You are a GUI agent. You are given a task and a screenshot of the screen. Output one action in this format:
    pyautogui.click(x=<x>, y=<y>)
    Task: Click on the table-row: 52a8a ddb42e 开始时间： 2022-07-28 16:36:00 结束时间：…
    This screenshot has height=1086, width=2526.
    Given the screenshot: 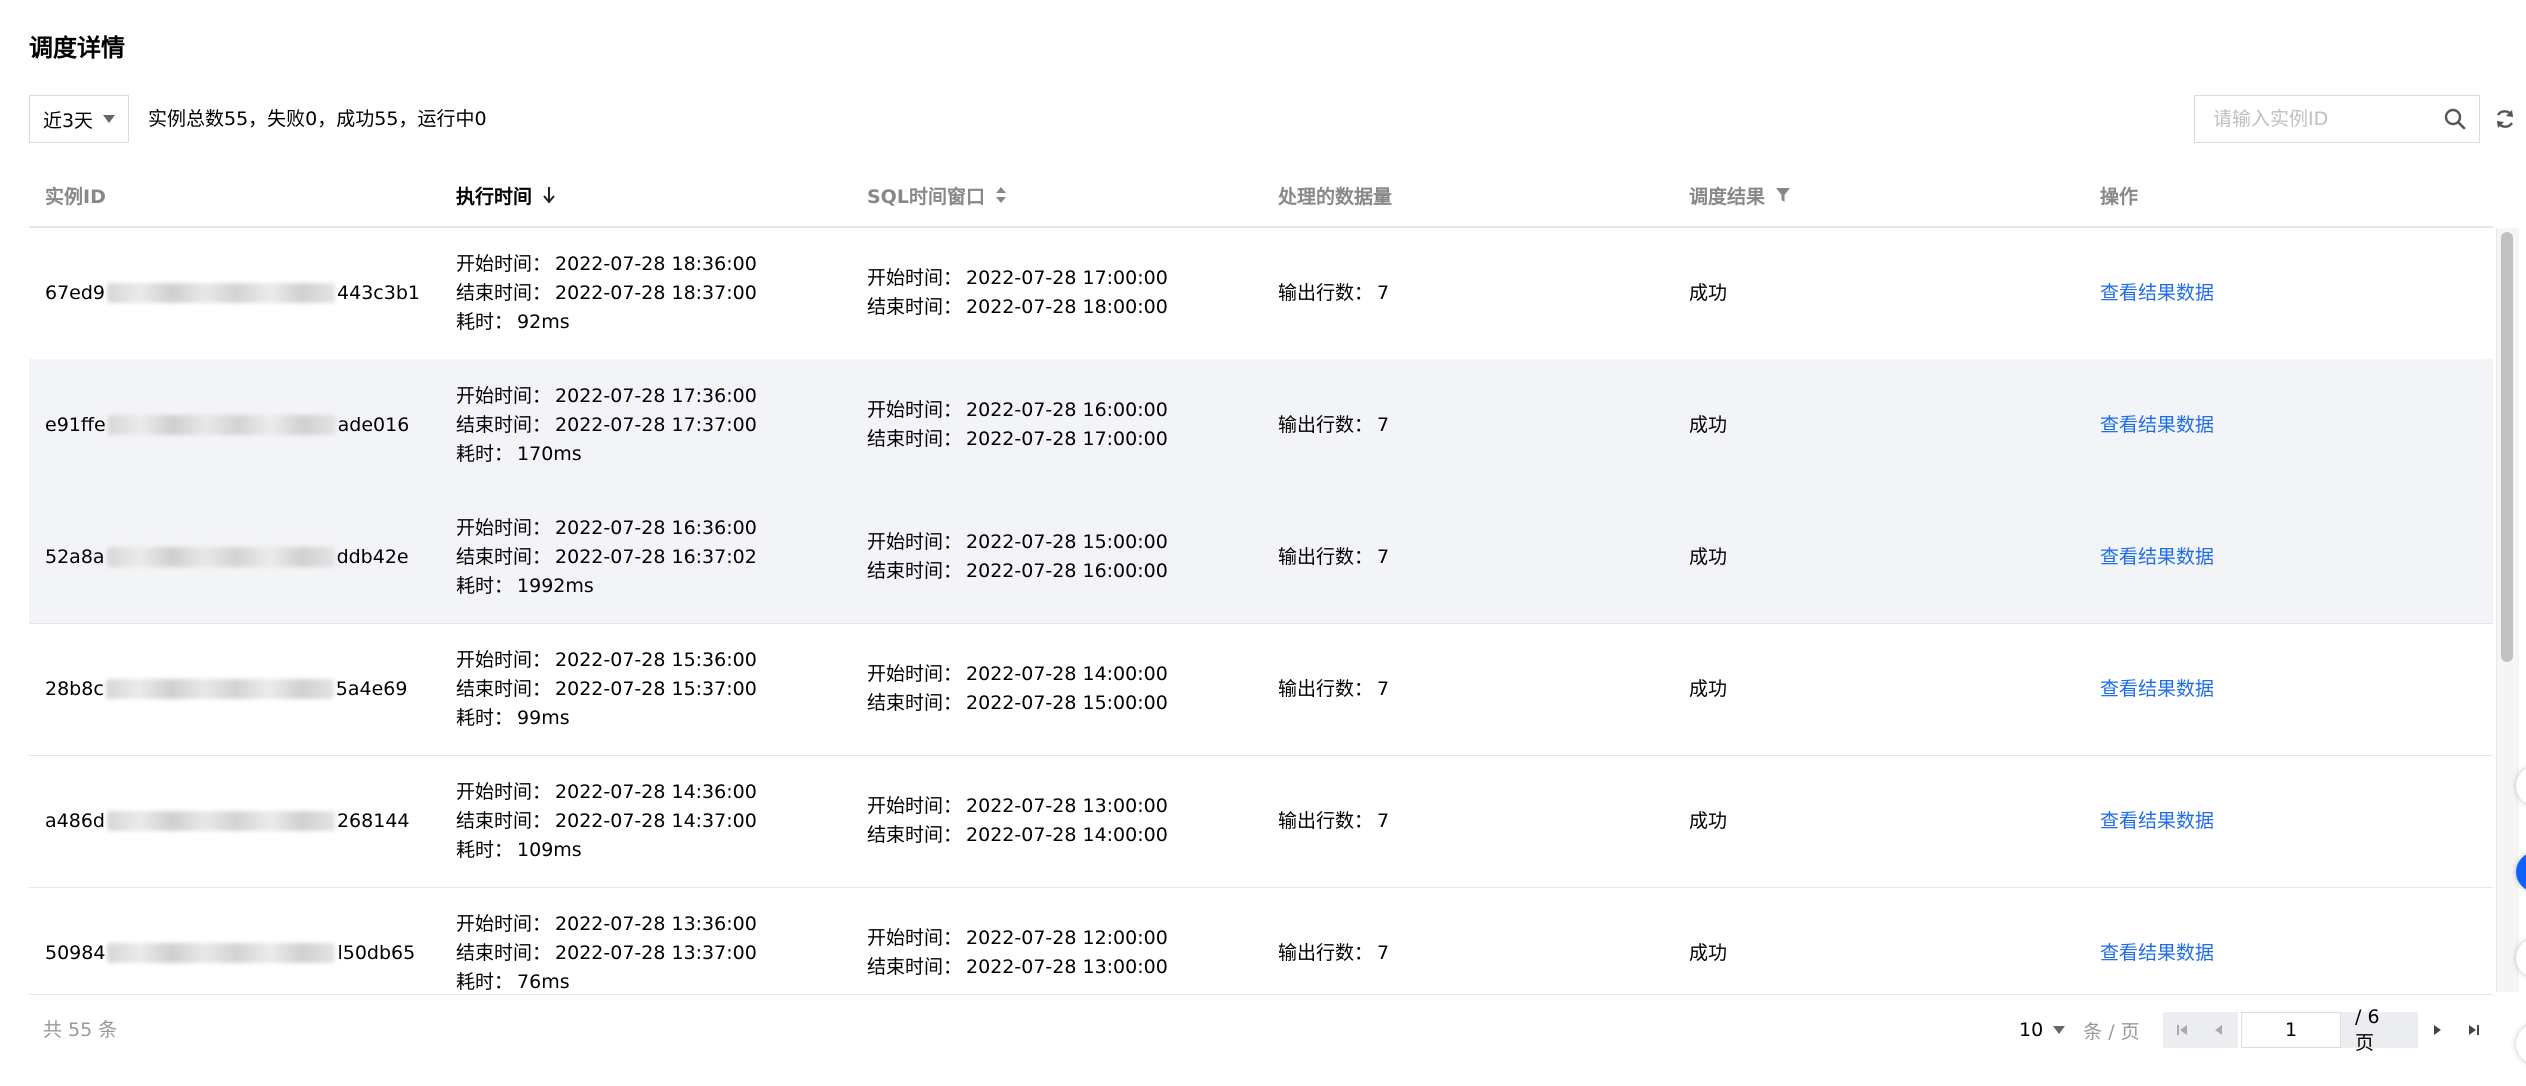 What is the action you would take?
    pyautogui.click(x=1261, y=557)
    